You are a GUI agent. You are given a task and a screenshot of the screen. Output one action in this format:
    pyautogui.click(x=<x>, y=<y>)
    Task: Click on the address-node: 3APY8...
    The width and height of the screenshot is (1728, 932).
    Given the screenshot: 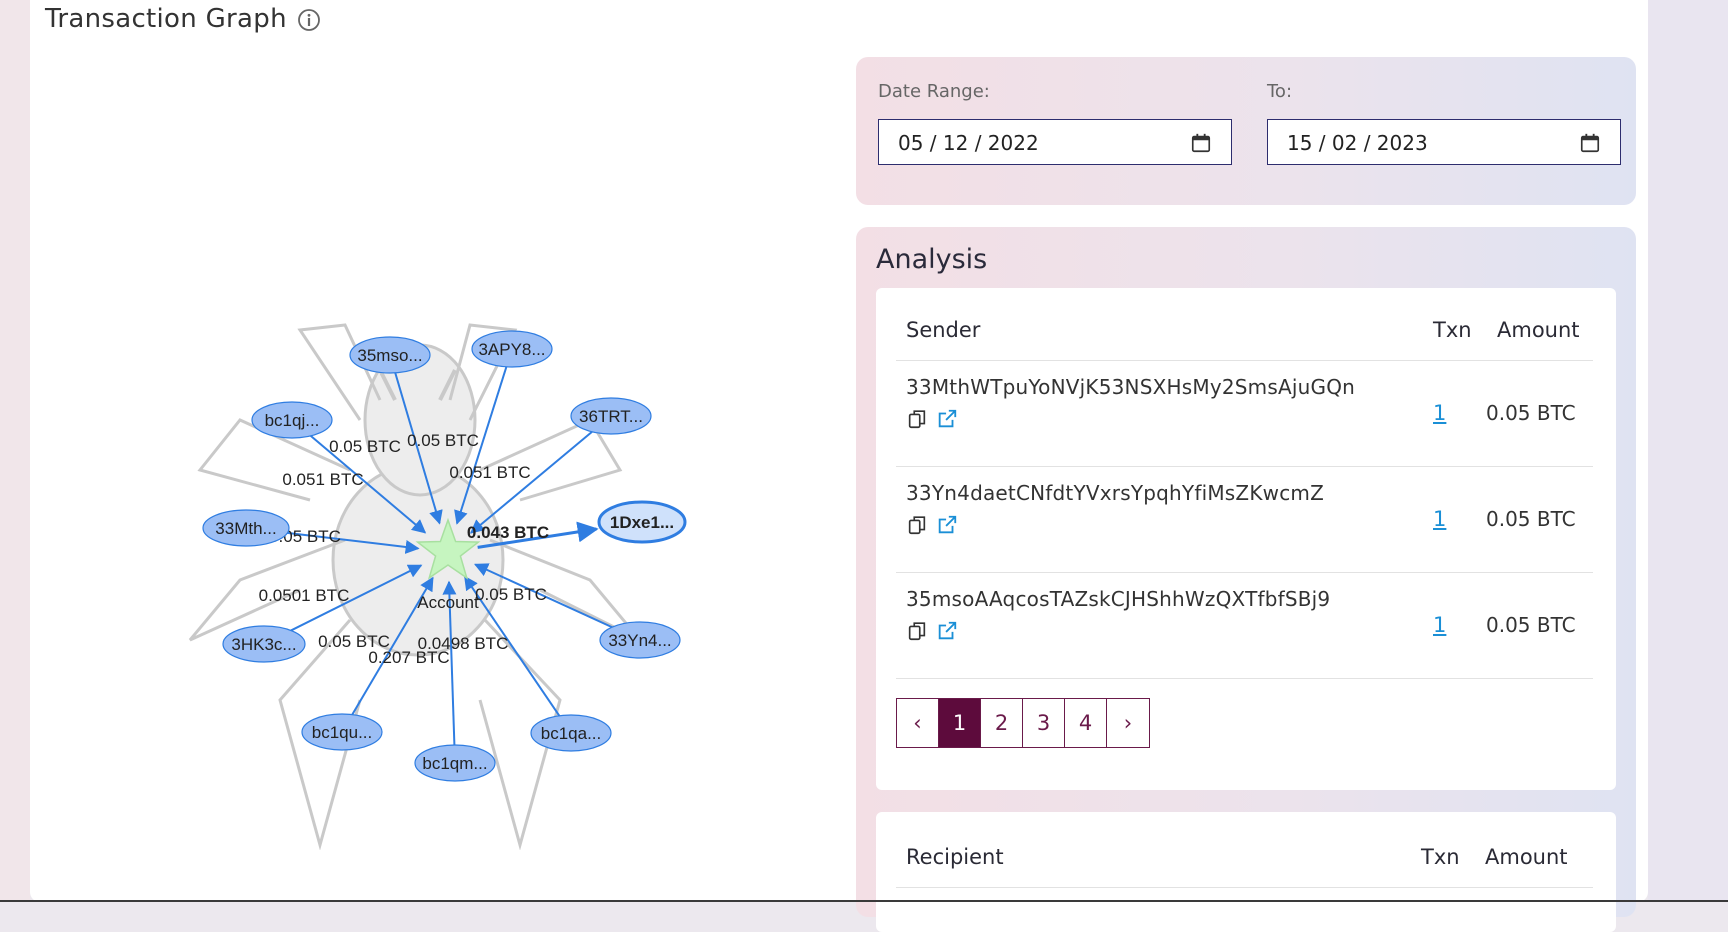 What is the action you would take?
    pyautogui.click(x=512, y=349)
    